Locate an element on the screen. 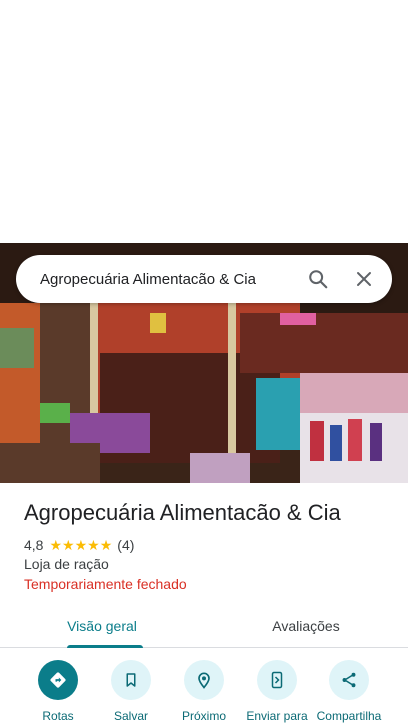  share-button: Compartilha is located at coordinates (349, 691).